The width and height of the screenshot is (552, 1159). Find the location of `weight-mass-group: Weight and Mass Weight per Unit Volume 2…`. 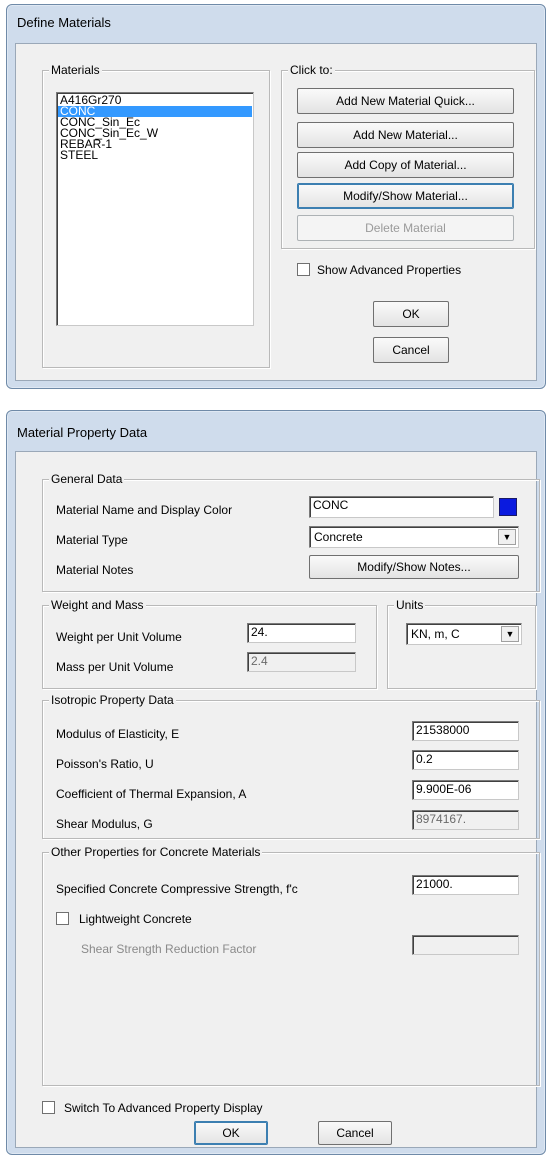

weight-mass-group: Weight and Mass Weight per Unit Volume 2… is located at coordinates (209, 643).